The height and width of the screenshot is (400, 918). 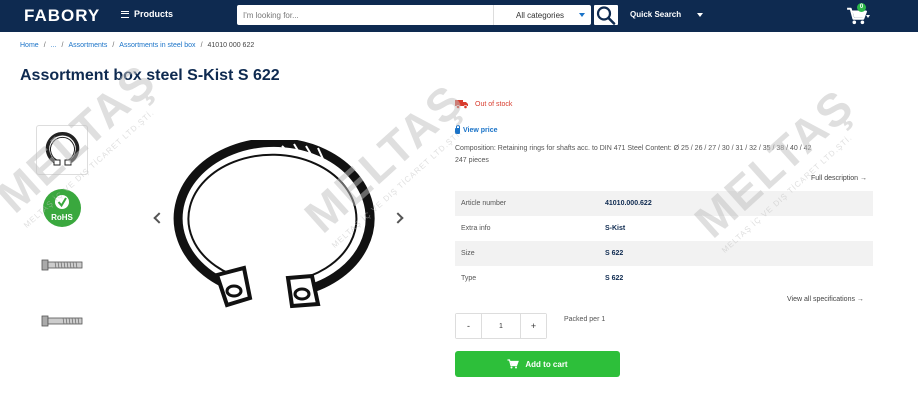 I want to click on cart-caret-icon, so click(x=868, y=16).